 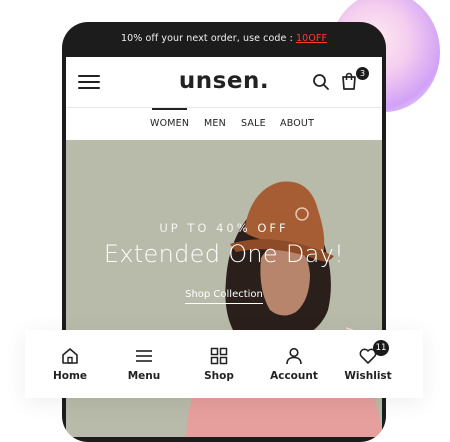 I want to click on site-header: unsen. 3, so click(x=224, y=82).